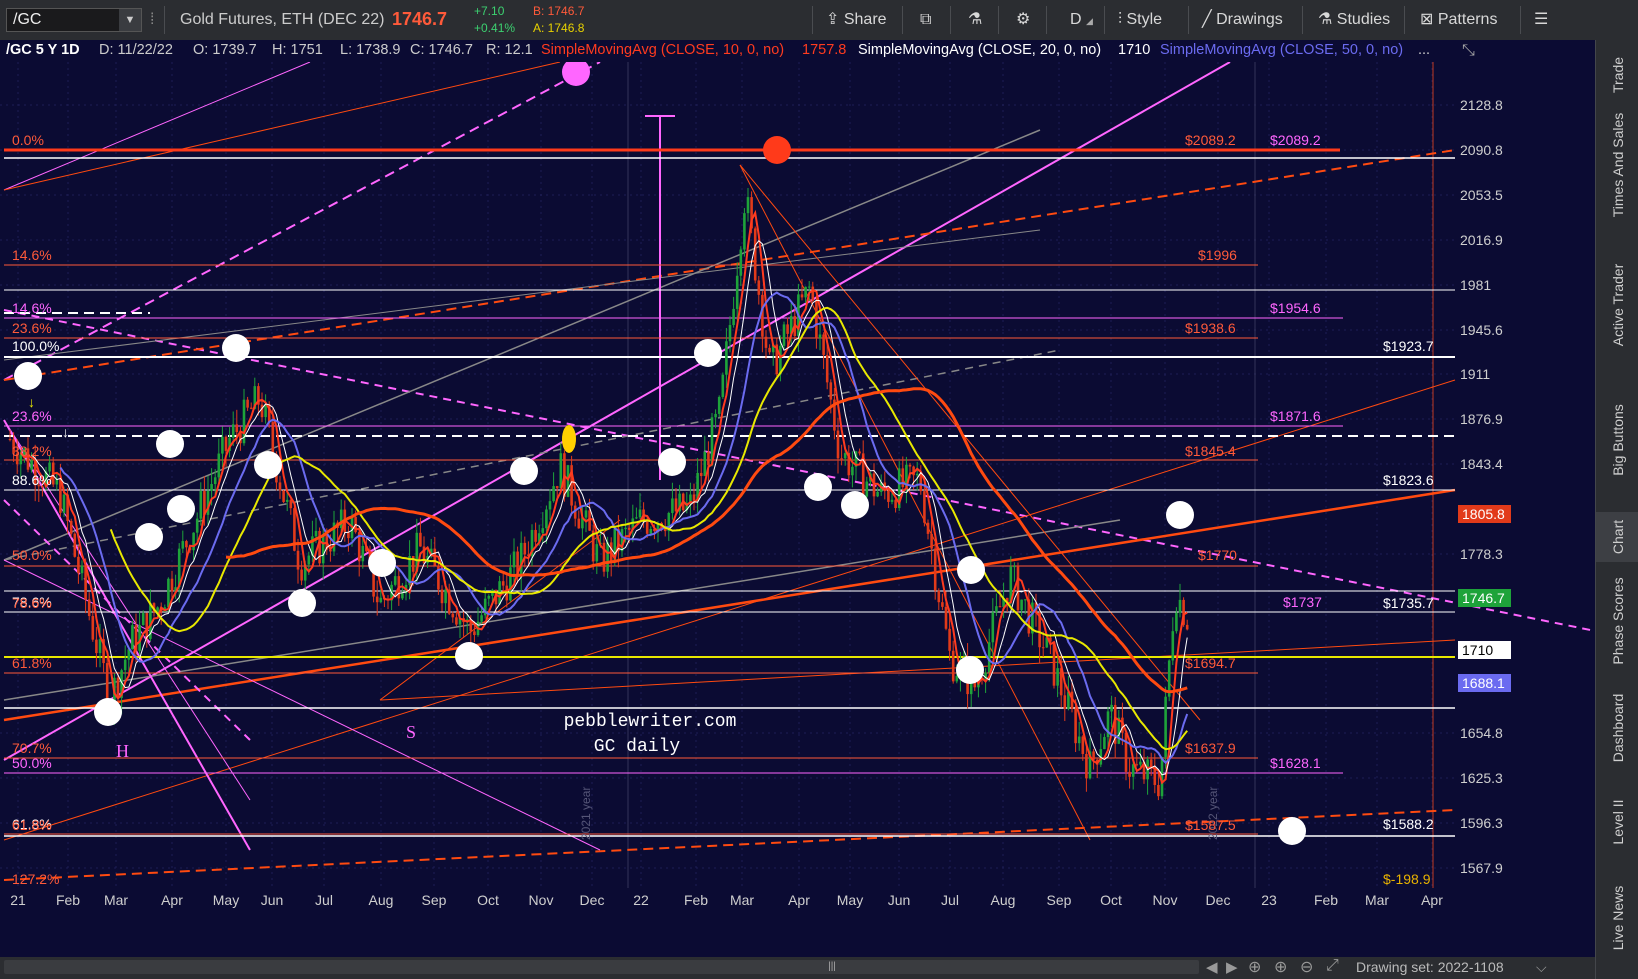  What do you see at coordinates (1408, 603) in the screenshot?
I see `level-label-11: $1735.7` at bounding box center [1408, 603].